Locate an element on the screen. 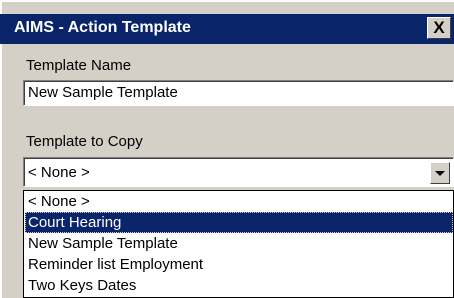 The image size is (454, 298). dropdown-option: Two Keys Dates is located at coordinates (239, 285).